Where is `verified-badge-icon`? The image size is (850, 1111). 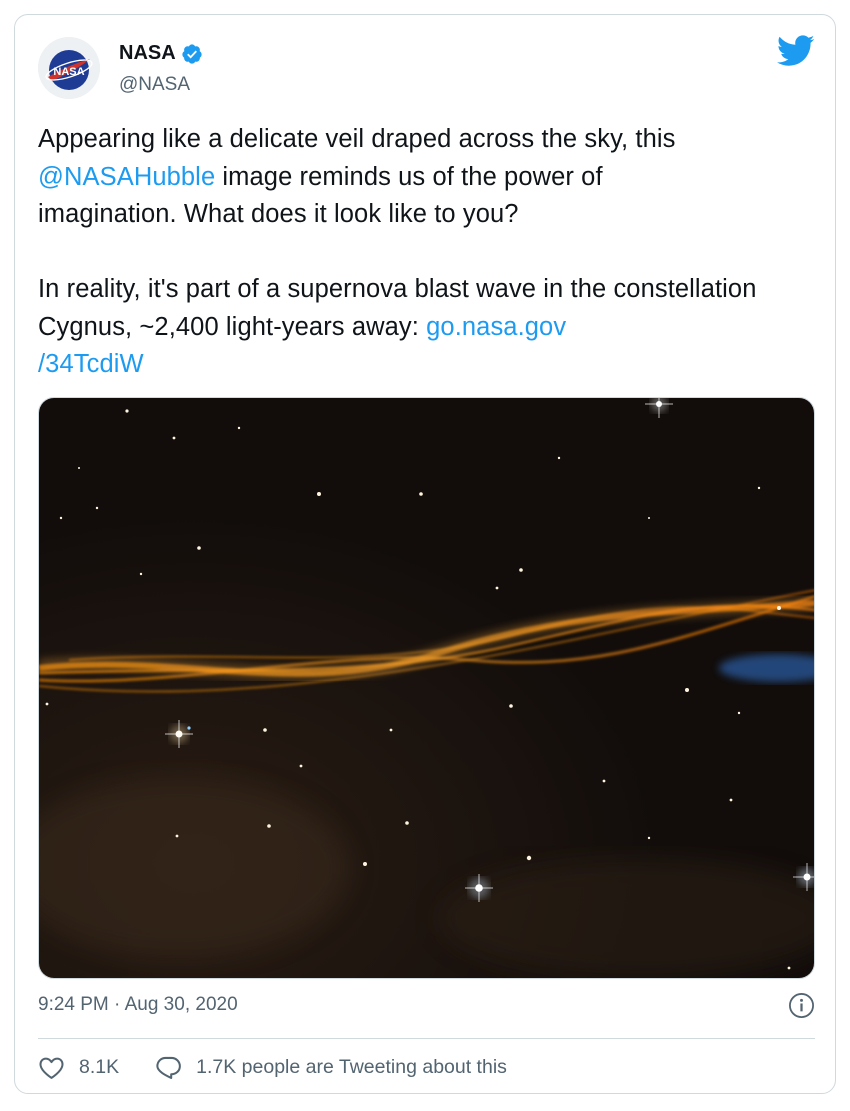
verified-badge-icon is located at coordinates (192, 53).